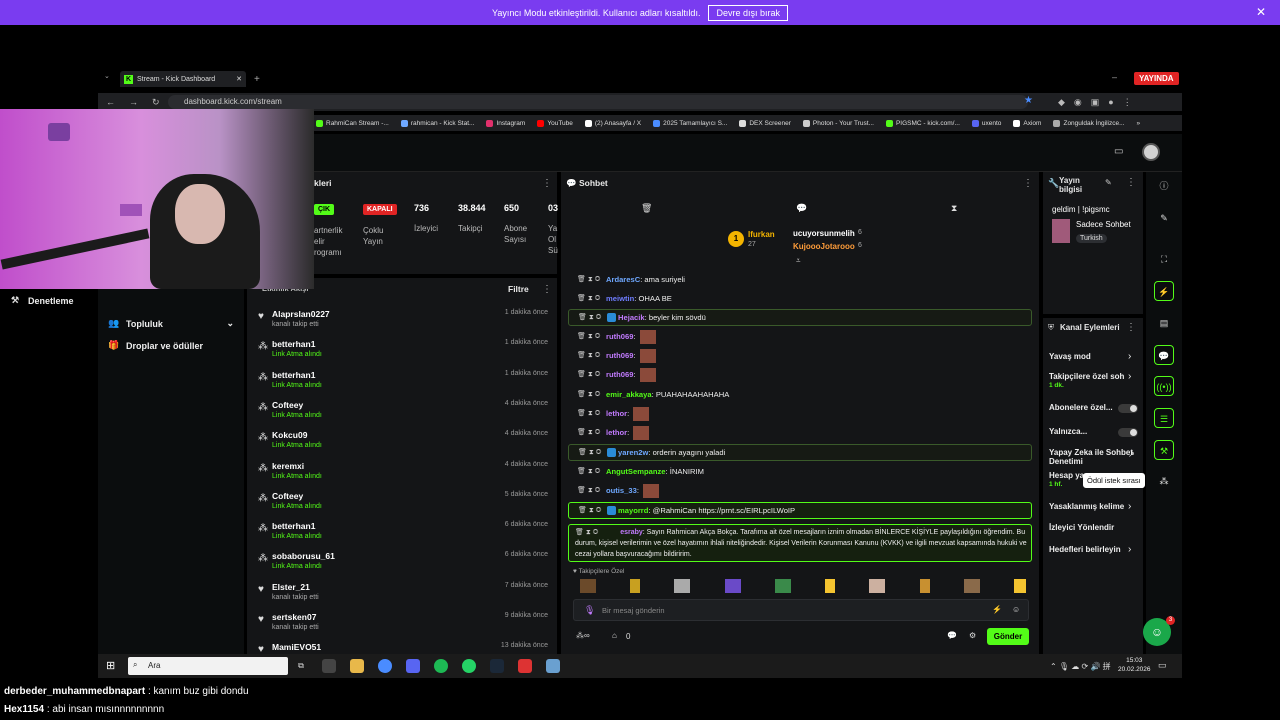  I want to click on channel-points-icon: ⁂∞, so click(583, 635).